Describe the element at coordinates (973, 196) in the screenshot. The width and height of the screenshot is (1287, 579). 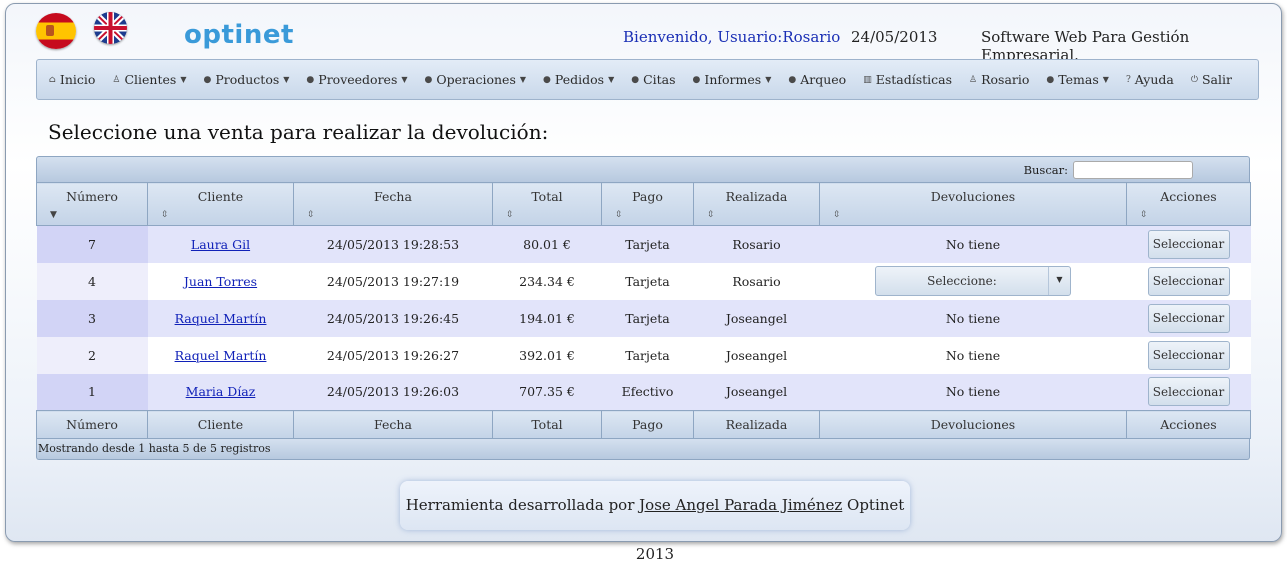
I see `column-label: Devoluciones` at that location.